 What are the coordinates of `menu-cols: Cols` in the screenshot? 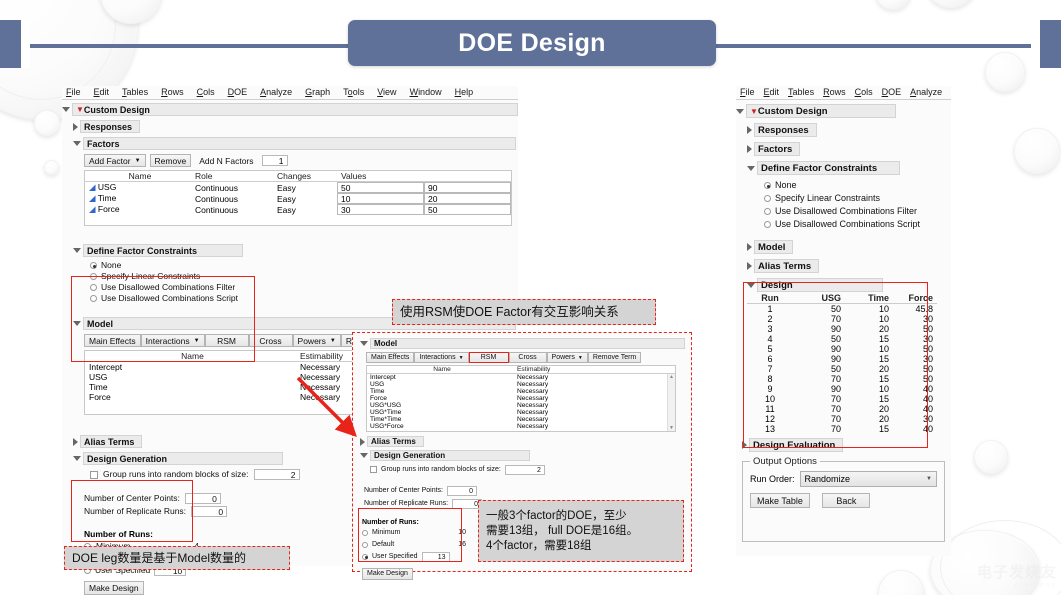 It's located at (864, 92).